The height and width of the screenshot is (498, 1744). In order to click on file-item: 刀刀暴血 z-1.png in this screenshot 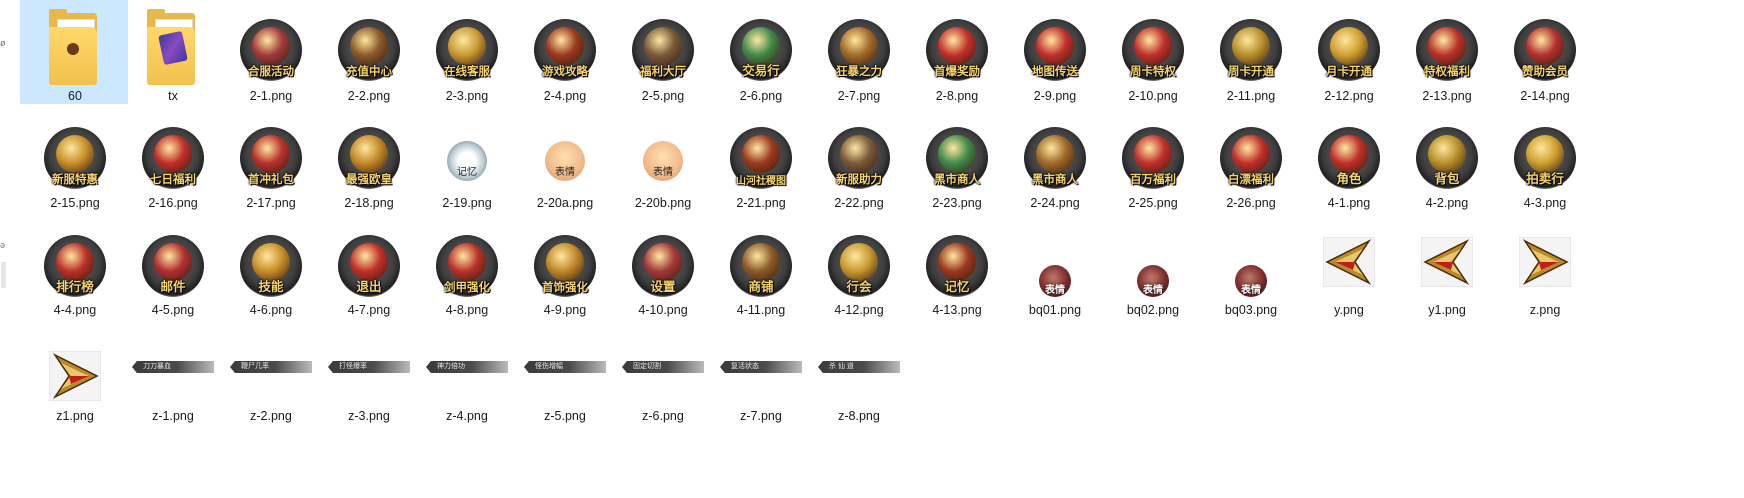, I will do `click(172, 378)`.